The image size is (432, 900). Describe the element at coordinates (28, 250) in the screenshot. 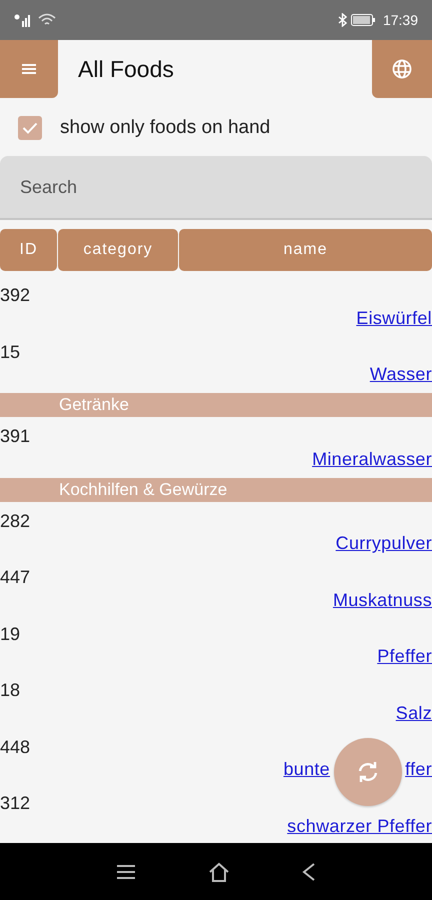

I see `column-header: ID` at that location.